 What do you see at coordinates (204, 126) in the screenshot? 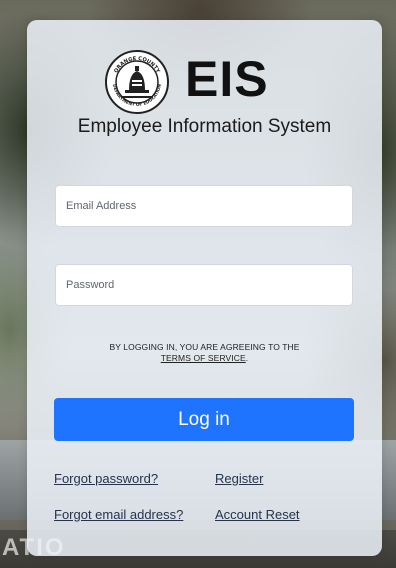
I see `app-subtitle: Employee Information System` at bounding box center [204, 126].